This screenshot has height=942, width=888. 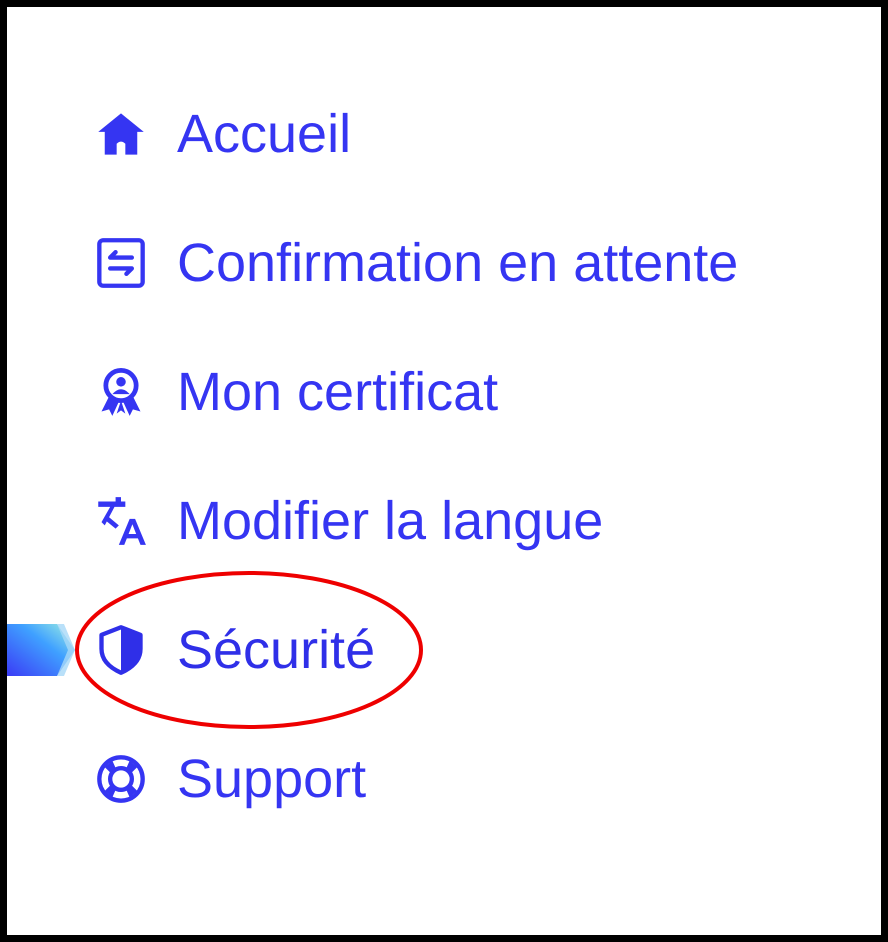 I want to click on lifebuoy-icon, so click(x=121, y=778).